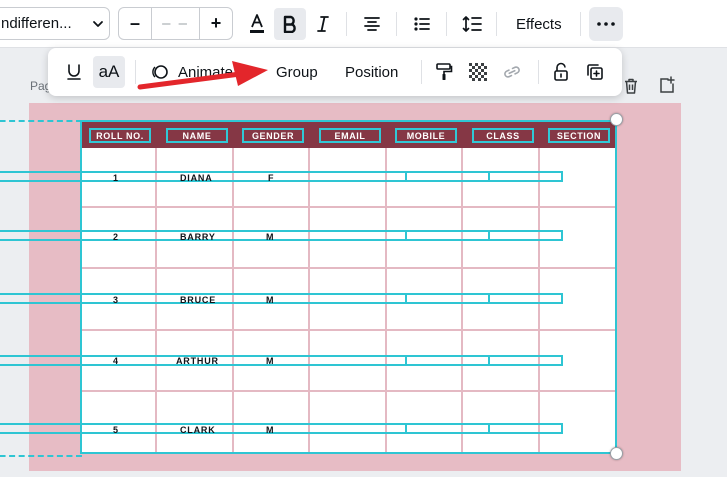 This screenshot has height=477, width=727. I want to click on bold-icon, so click(289, 24).